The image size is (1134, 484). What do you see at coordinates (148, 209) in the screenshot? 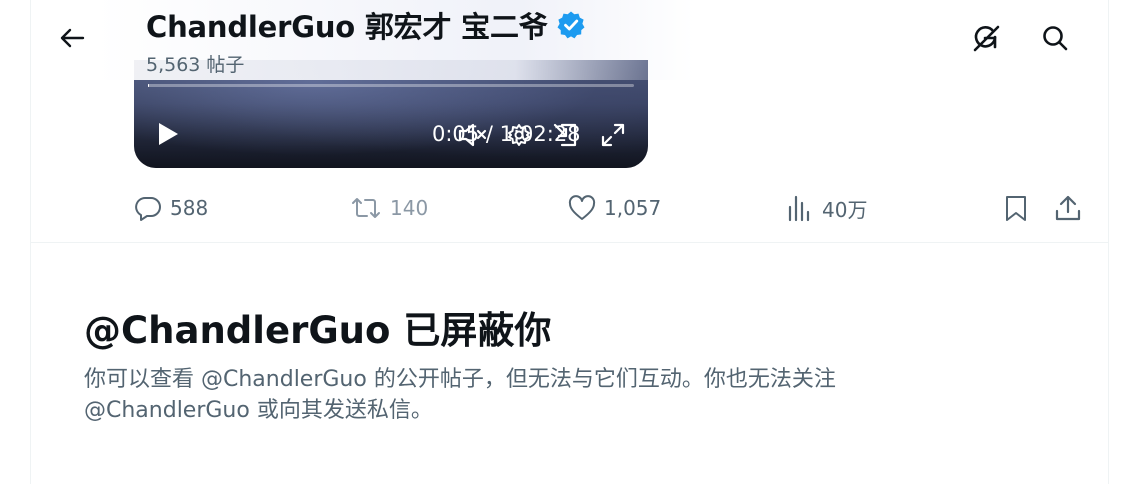
I see `reply-icon` at bounding box center [148, 209].